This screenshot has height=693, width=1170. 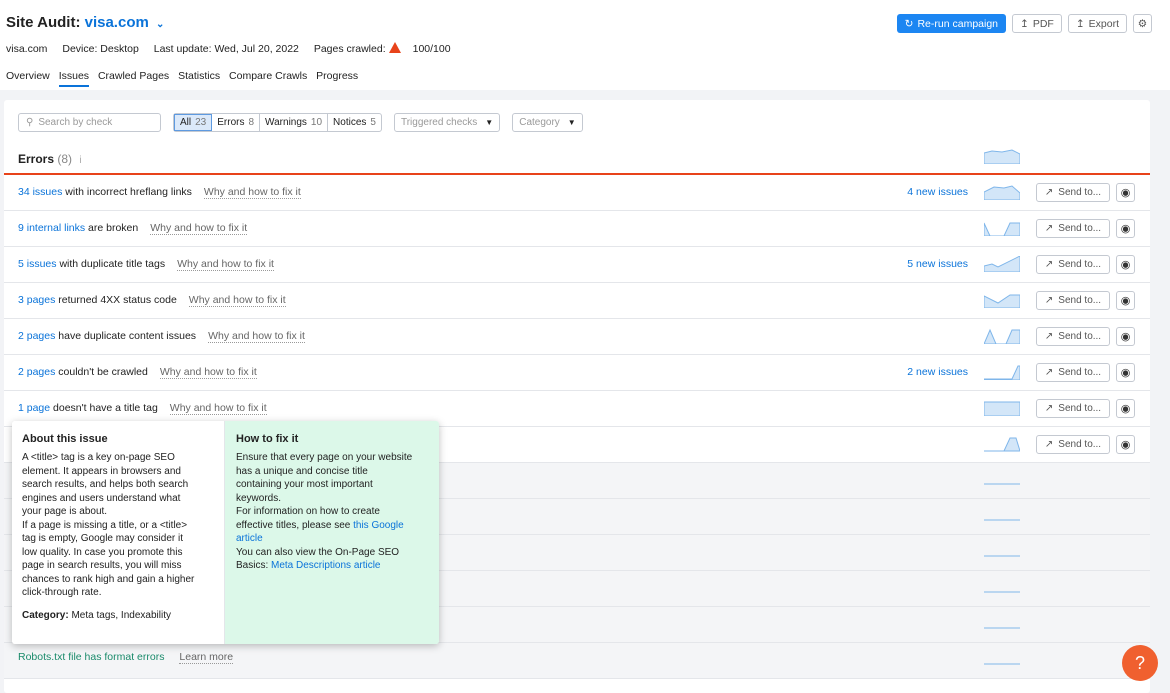 What do you see at coordinates (36, 300) in the screenshot?
I see `issue-link: 3 pages` at bounding box center [36, 300].